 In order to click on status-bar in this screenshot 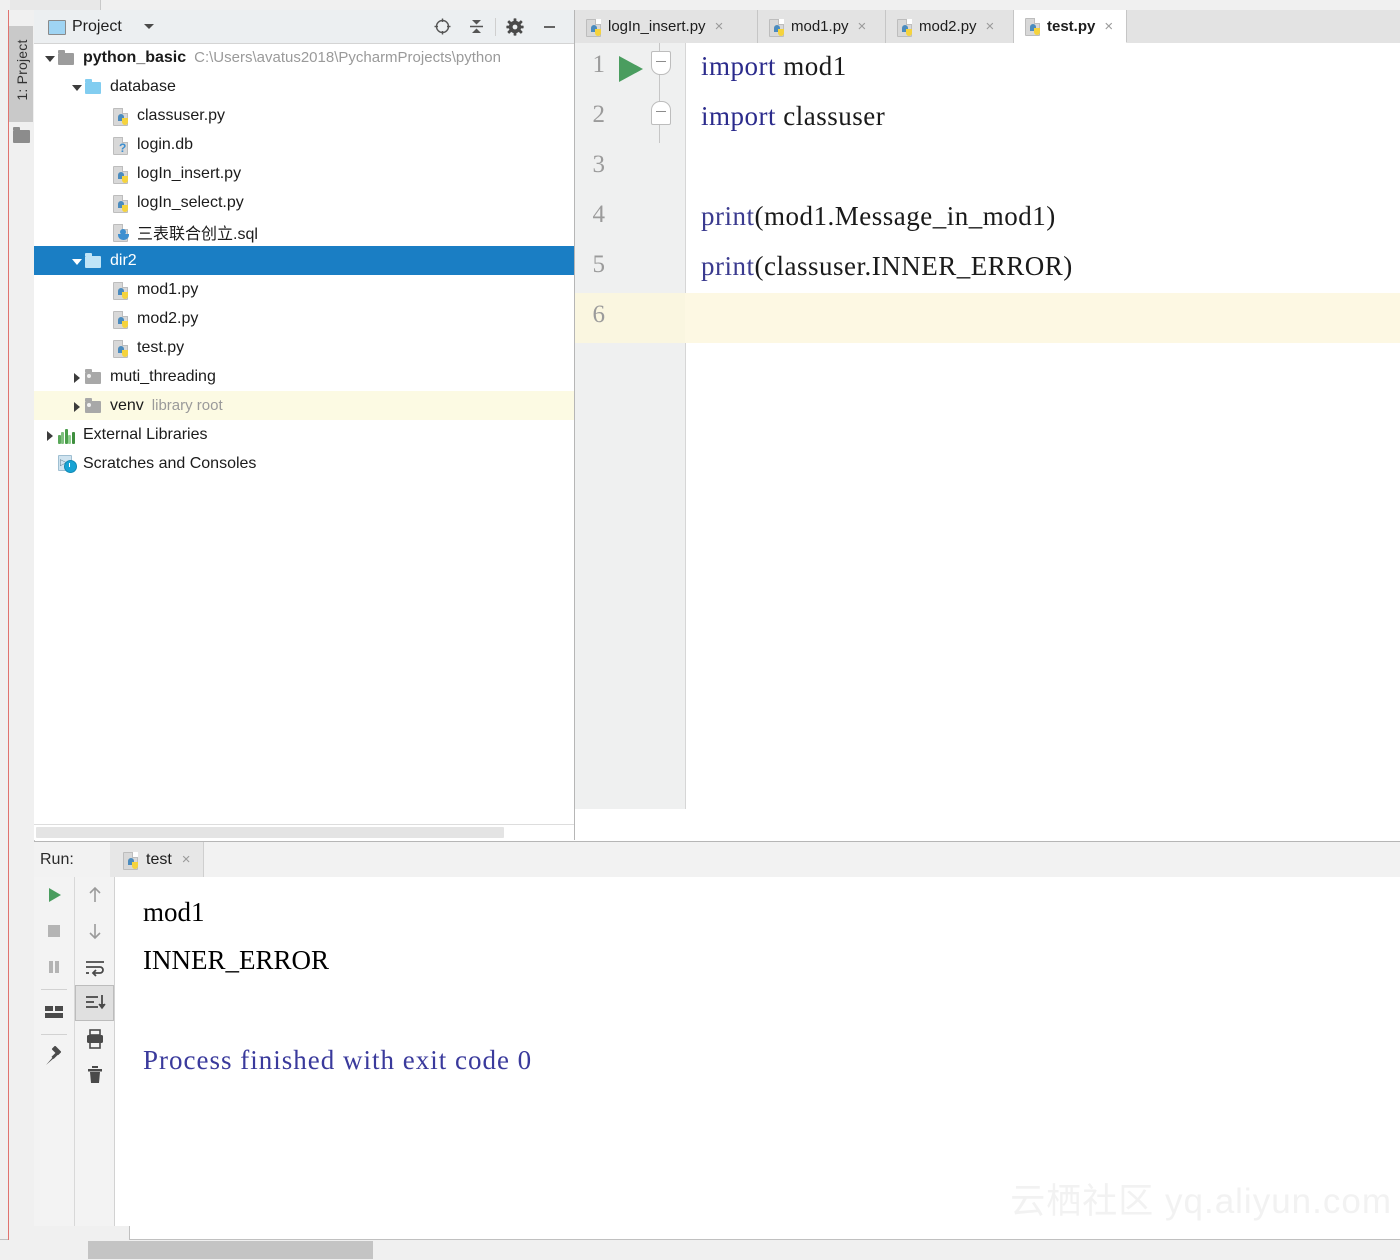, I will do `click(700, 1243)`.